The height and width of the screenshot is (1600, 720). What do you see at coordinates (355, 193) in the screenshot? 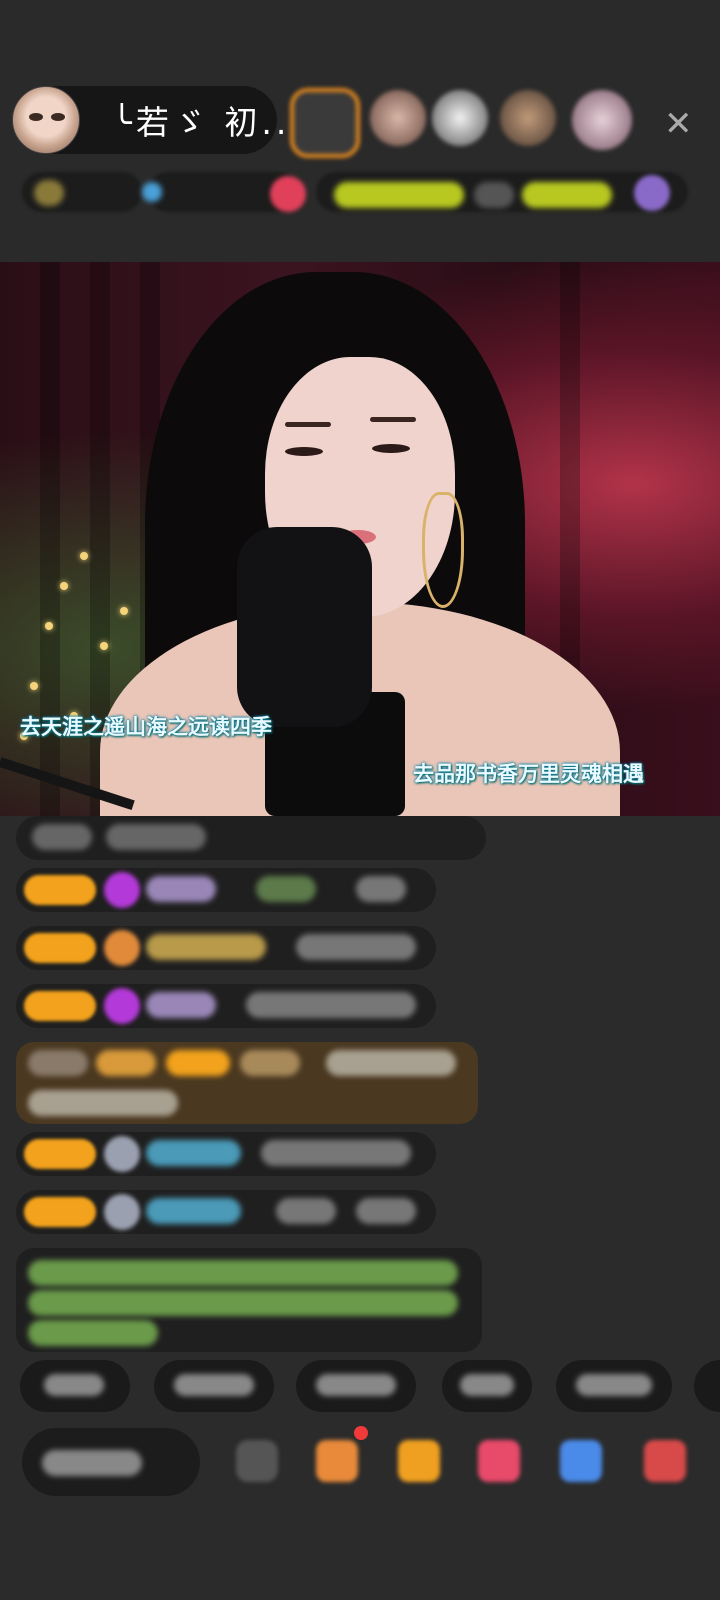
I see `live-info-row` at bounding box center [355, 193].